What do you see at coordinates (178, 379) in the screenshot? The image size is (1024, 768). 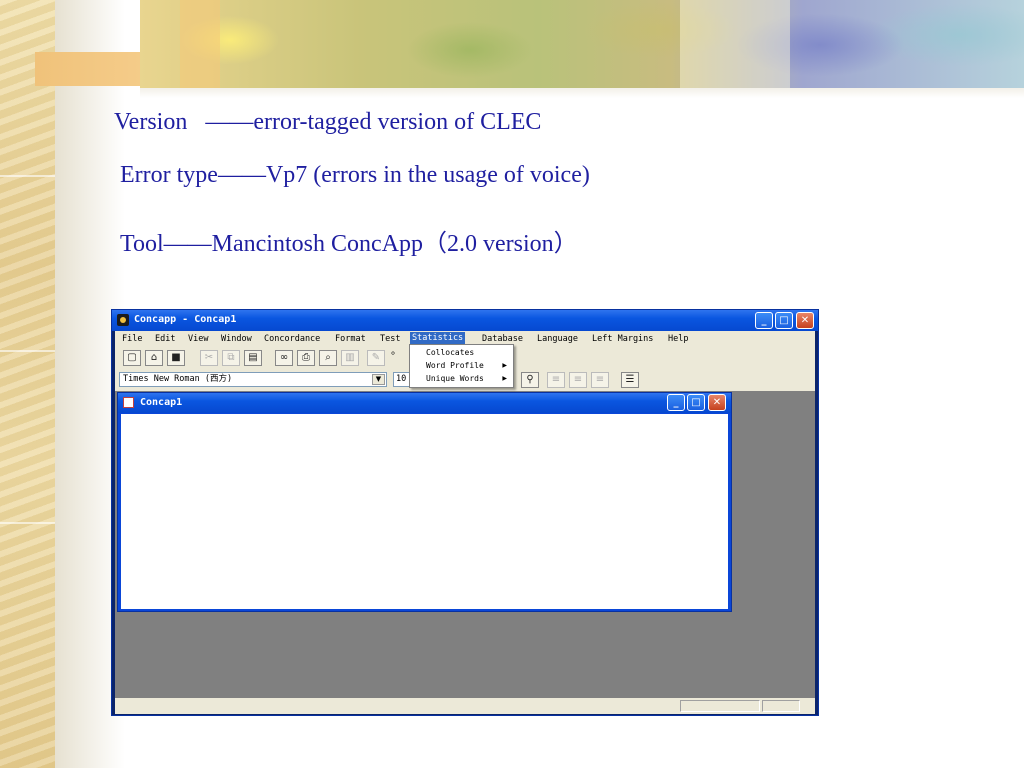 I see `font-name-value: Times New Roman (西方)` at bounding box center [178, 379].